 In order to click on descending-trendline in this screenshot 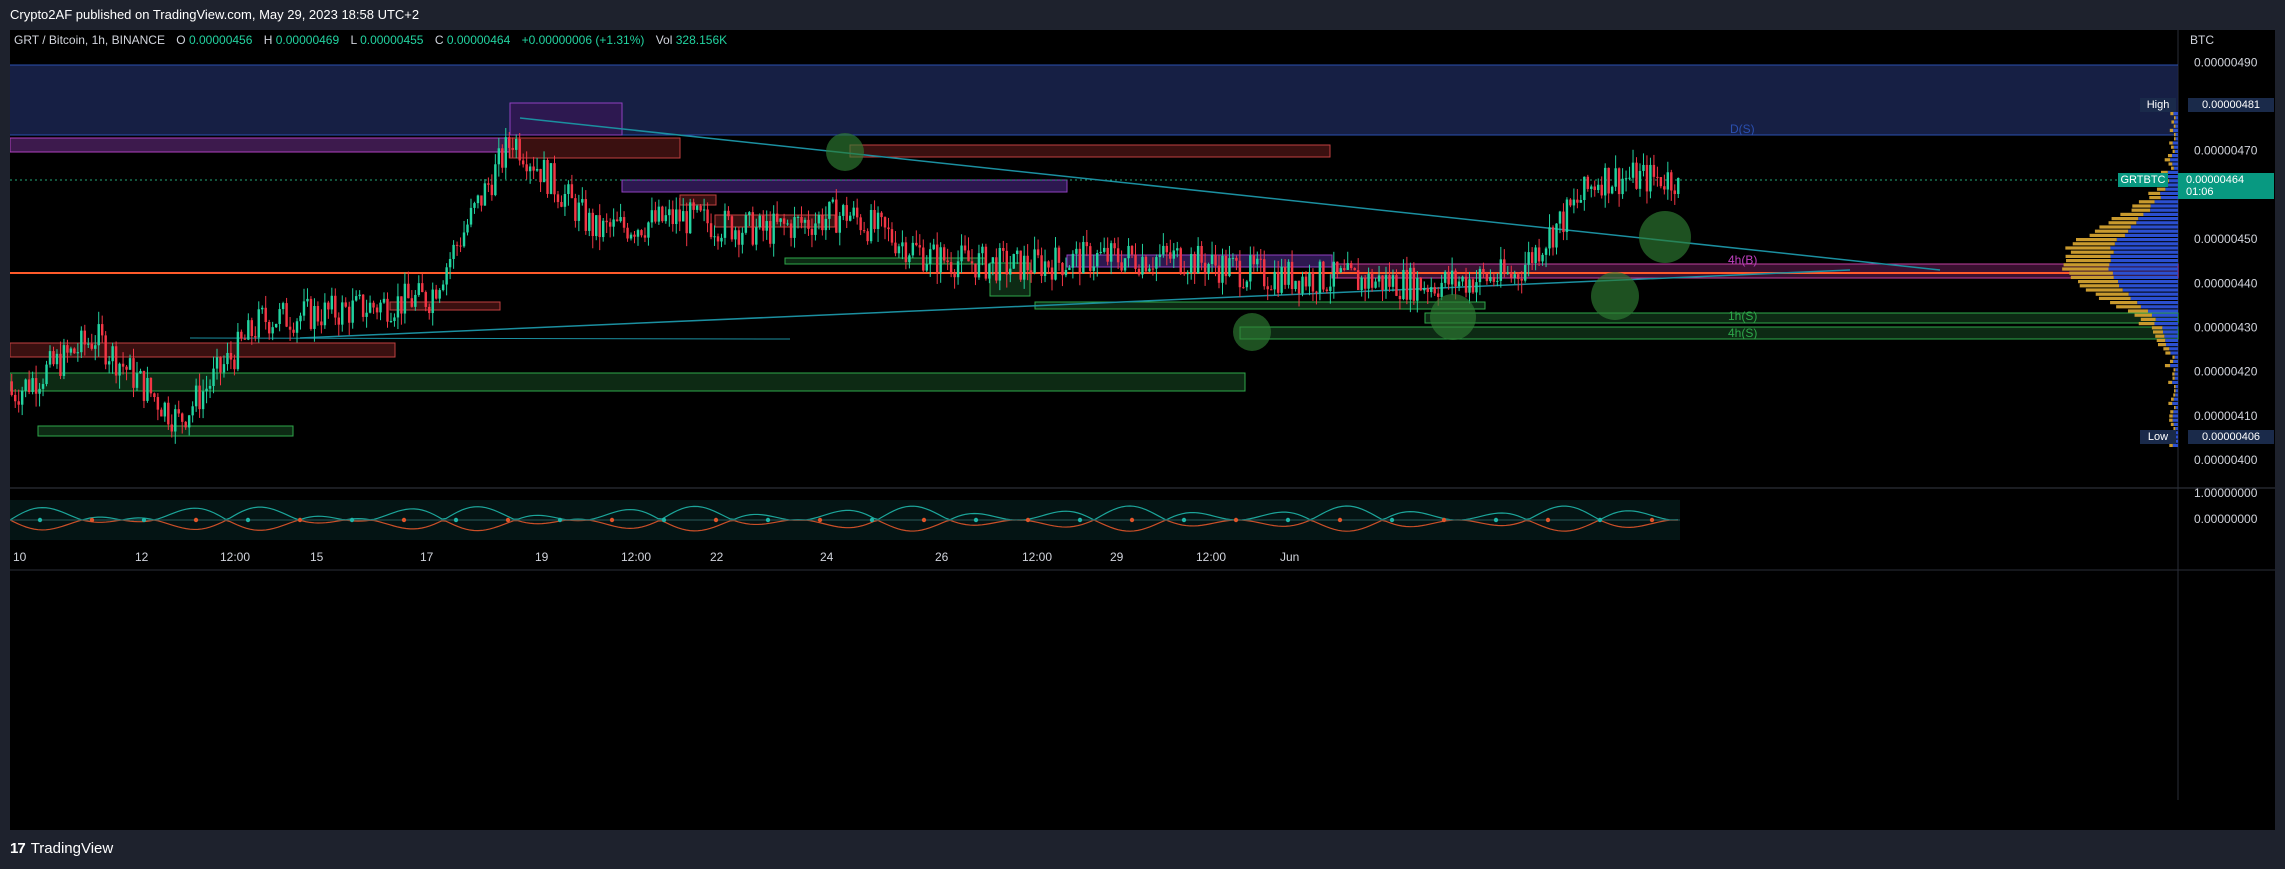, I will do `click(1230, 194)`.